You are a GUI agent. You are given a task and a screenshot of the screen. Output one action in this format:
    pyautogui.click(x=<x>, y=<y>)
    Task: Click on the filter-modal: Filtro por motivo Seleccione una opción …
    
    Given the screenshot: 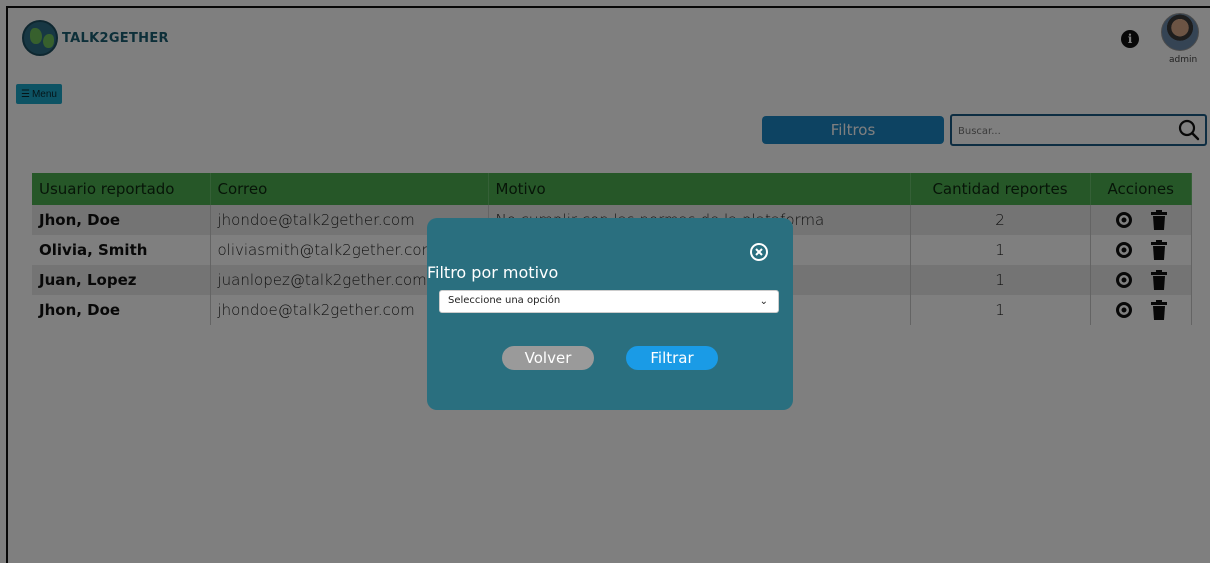 What is the action you would take?
    pyautogui.click(x=610, y=314)
    